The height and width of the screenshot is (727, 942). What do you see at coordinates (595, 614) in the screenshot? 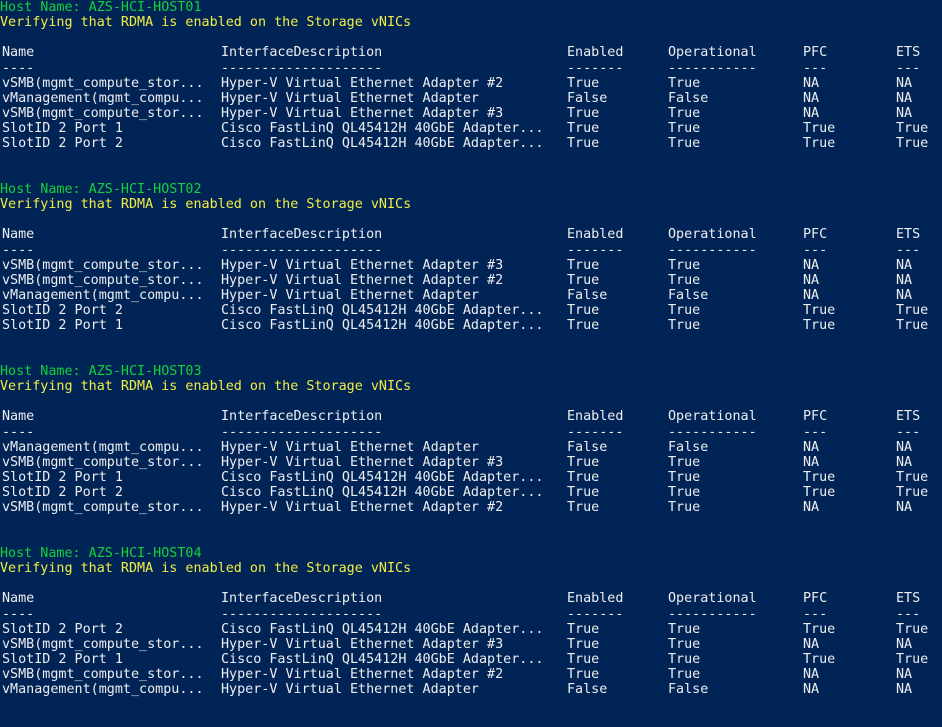
I see `column-underline-enabled: -------` at bounding box center [595, 614].